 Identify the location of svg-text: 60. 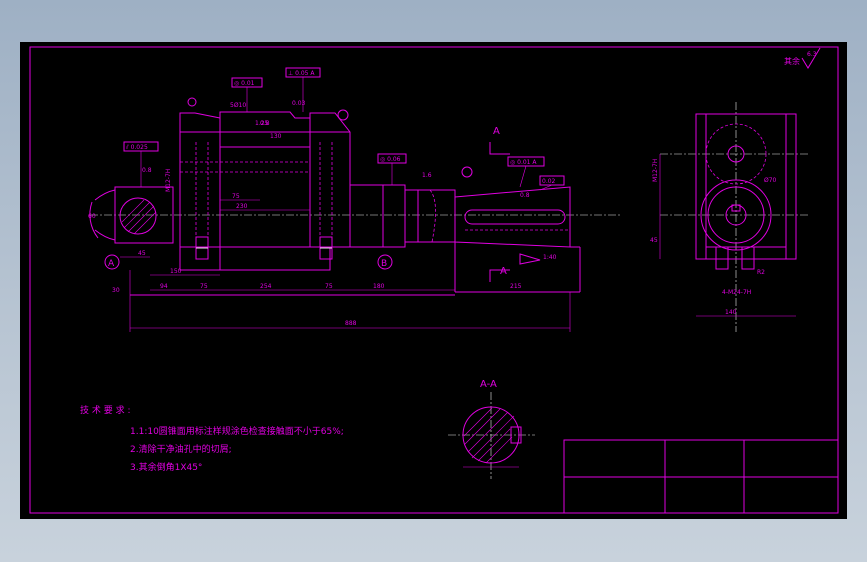
(92, 216).